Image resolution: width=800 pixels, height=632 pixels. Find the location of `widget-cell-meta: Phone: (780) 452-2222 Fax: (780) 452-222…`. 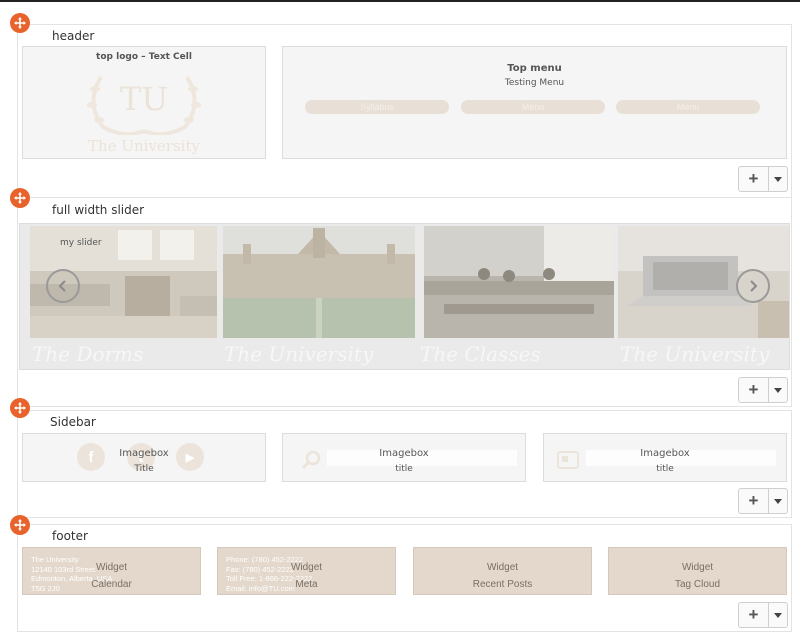

widget-cell-meta: Phone: (780) 452-2222 Fax: (780) 452-222… is located at coordinates (306, 571).